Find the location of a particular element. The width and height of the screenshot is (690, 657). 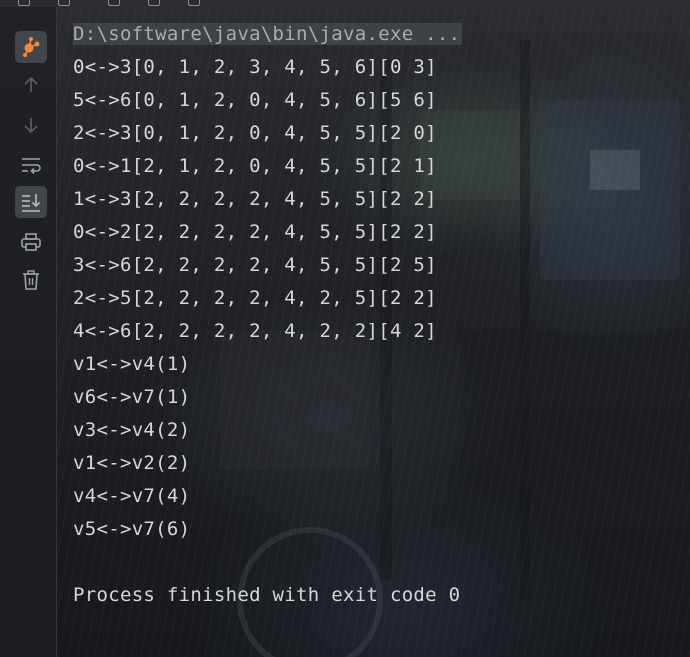

output-line: v6<->v7(1) is located at coordinates (132, 397).